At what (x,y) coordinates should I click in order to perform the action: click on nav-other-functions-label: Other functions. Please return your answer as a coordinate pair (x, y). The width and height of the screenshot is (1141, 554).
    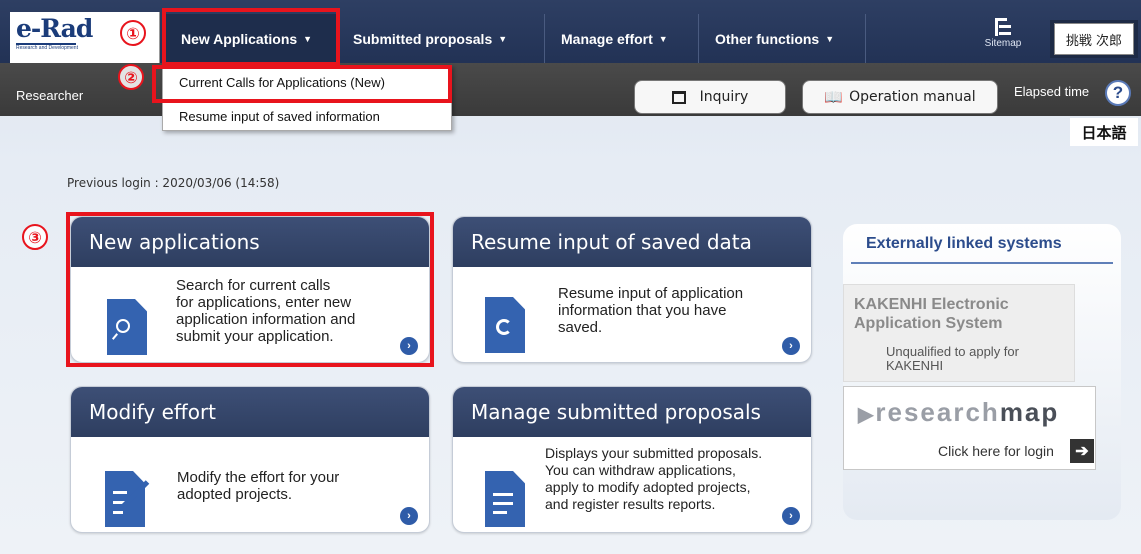
    Looking at the image, I should click on (767, 38).